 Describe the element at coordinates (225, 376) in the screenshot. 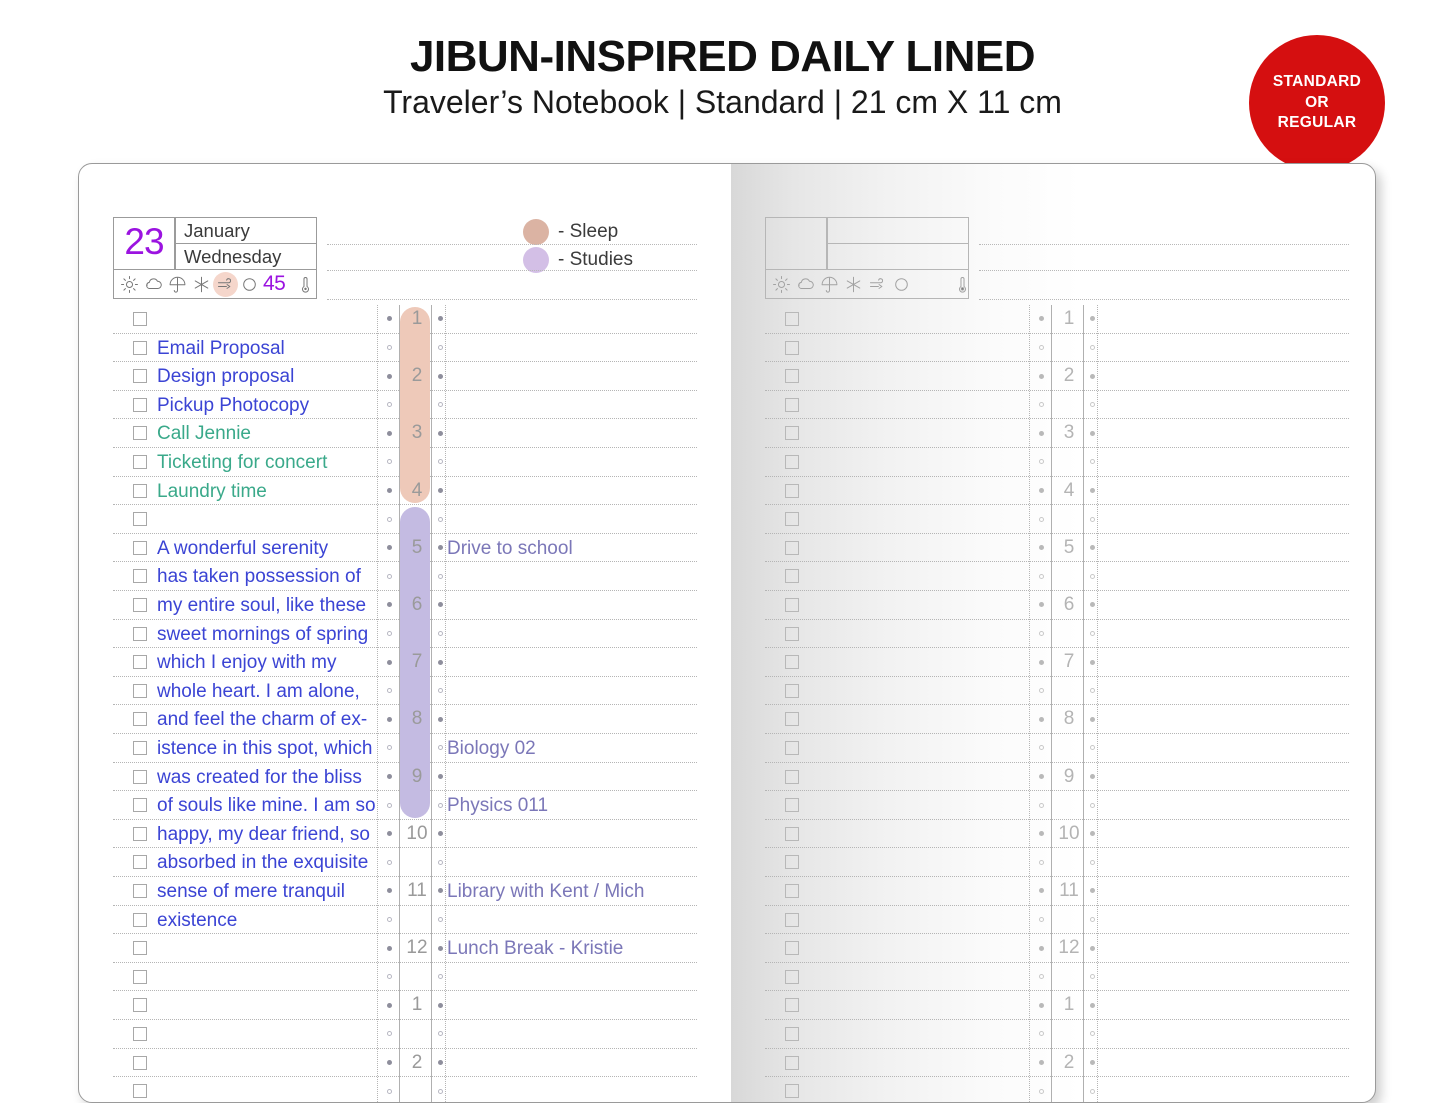

I see `task-text: Design proposal` at that location.